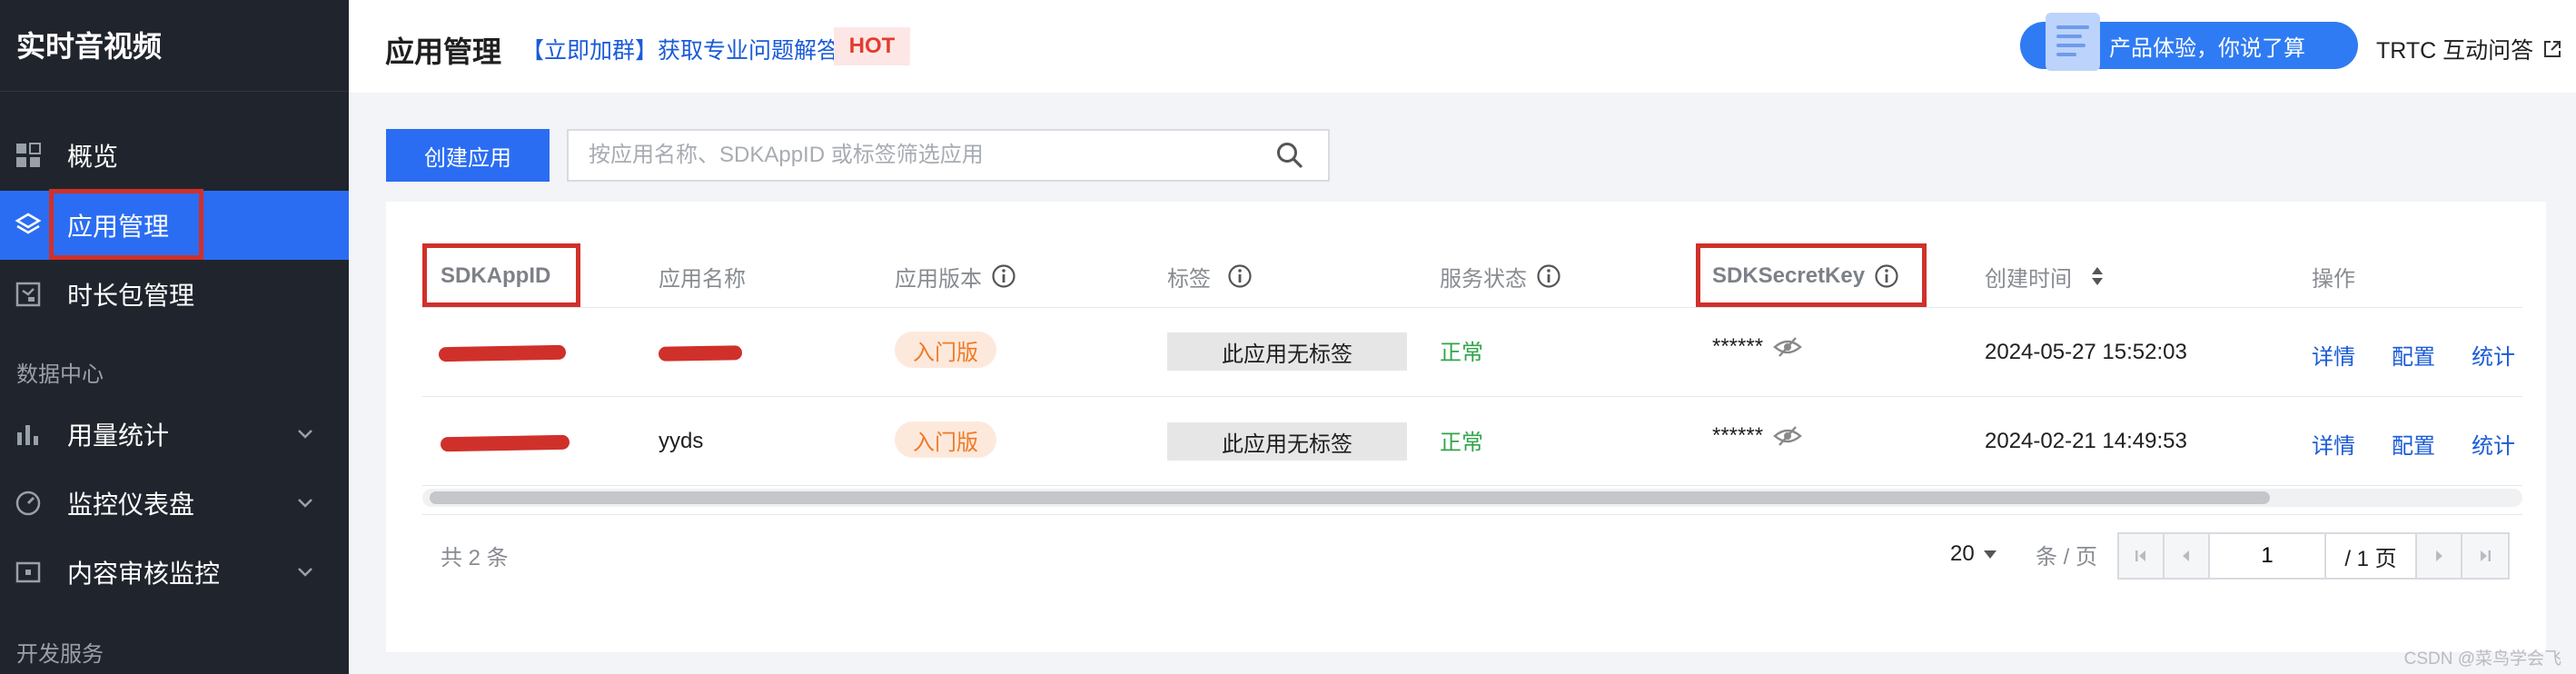 The width and height of the screenshot is (2576, 674). What do you see at coordinates (131, 505) in the screenshot?
I see `sidebar-item-label: 监控仪表盘` at bounding box center [131, 505].